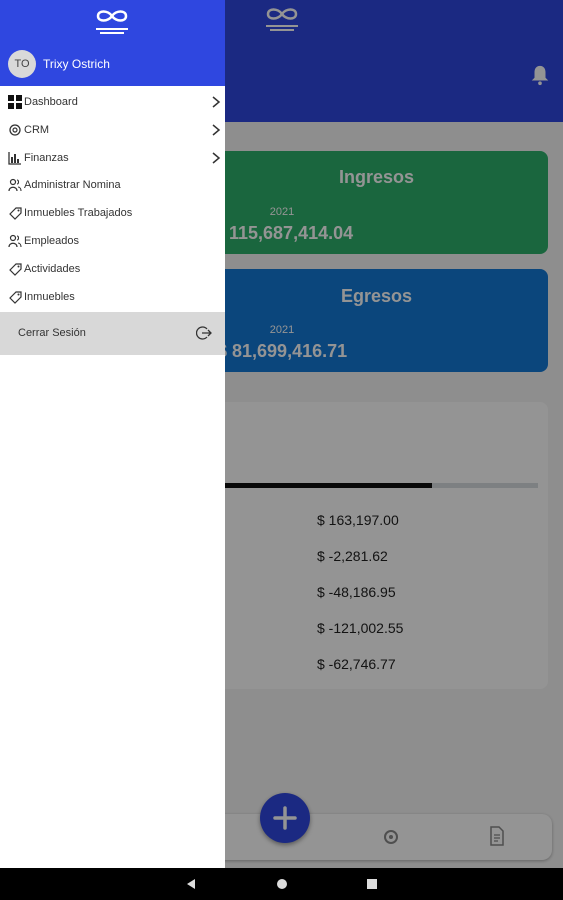  I want to click on menu-item-empleados: Empleados, so click(112, 241).